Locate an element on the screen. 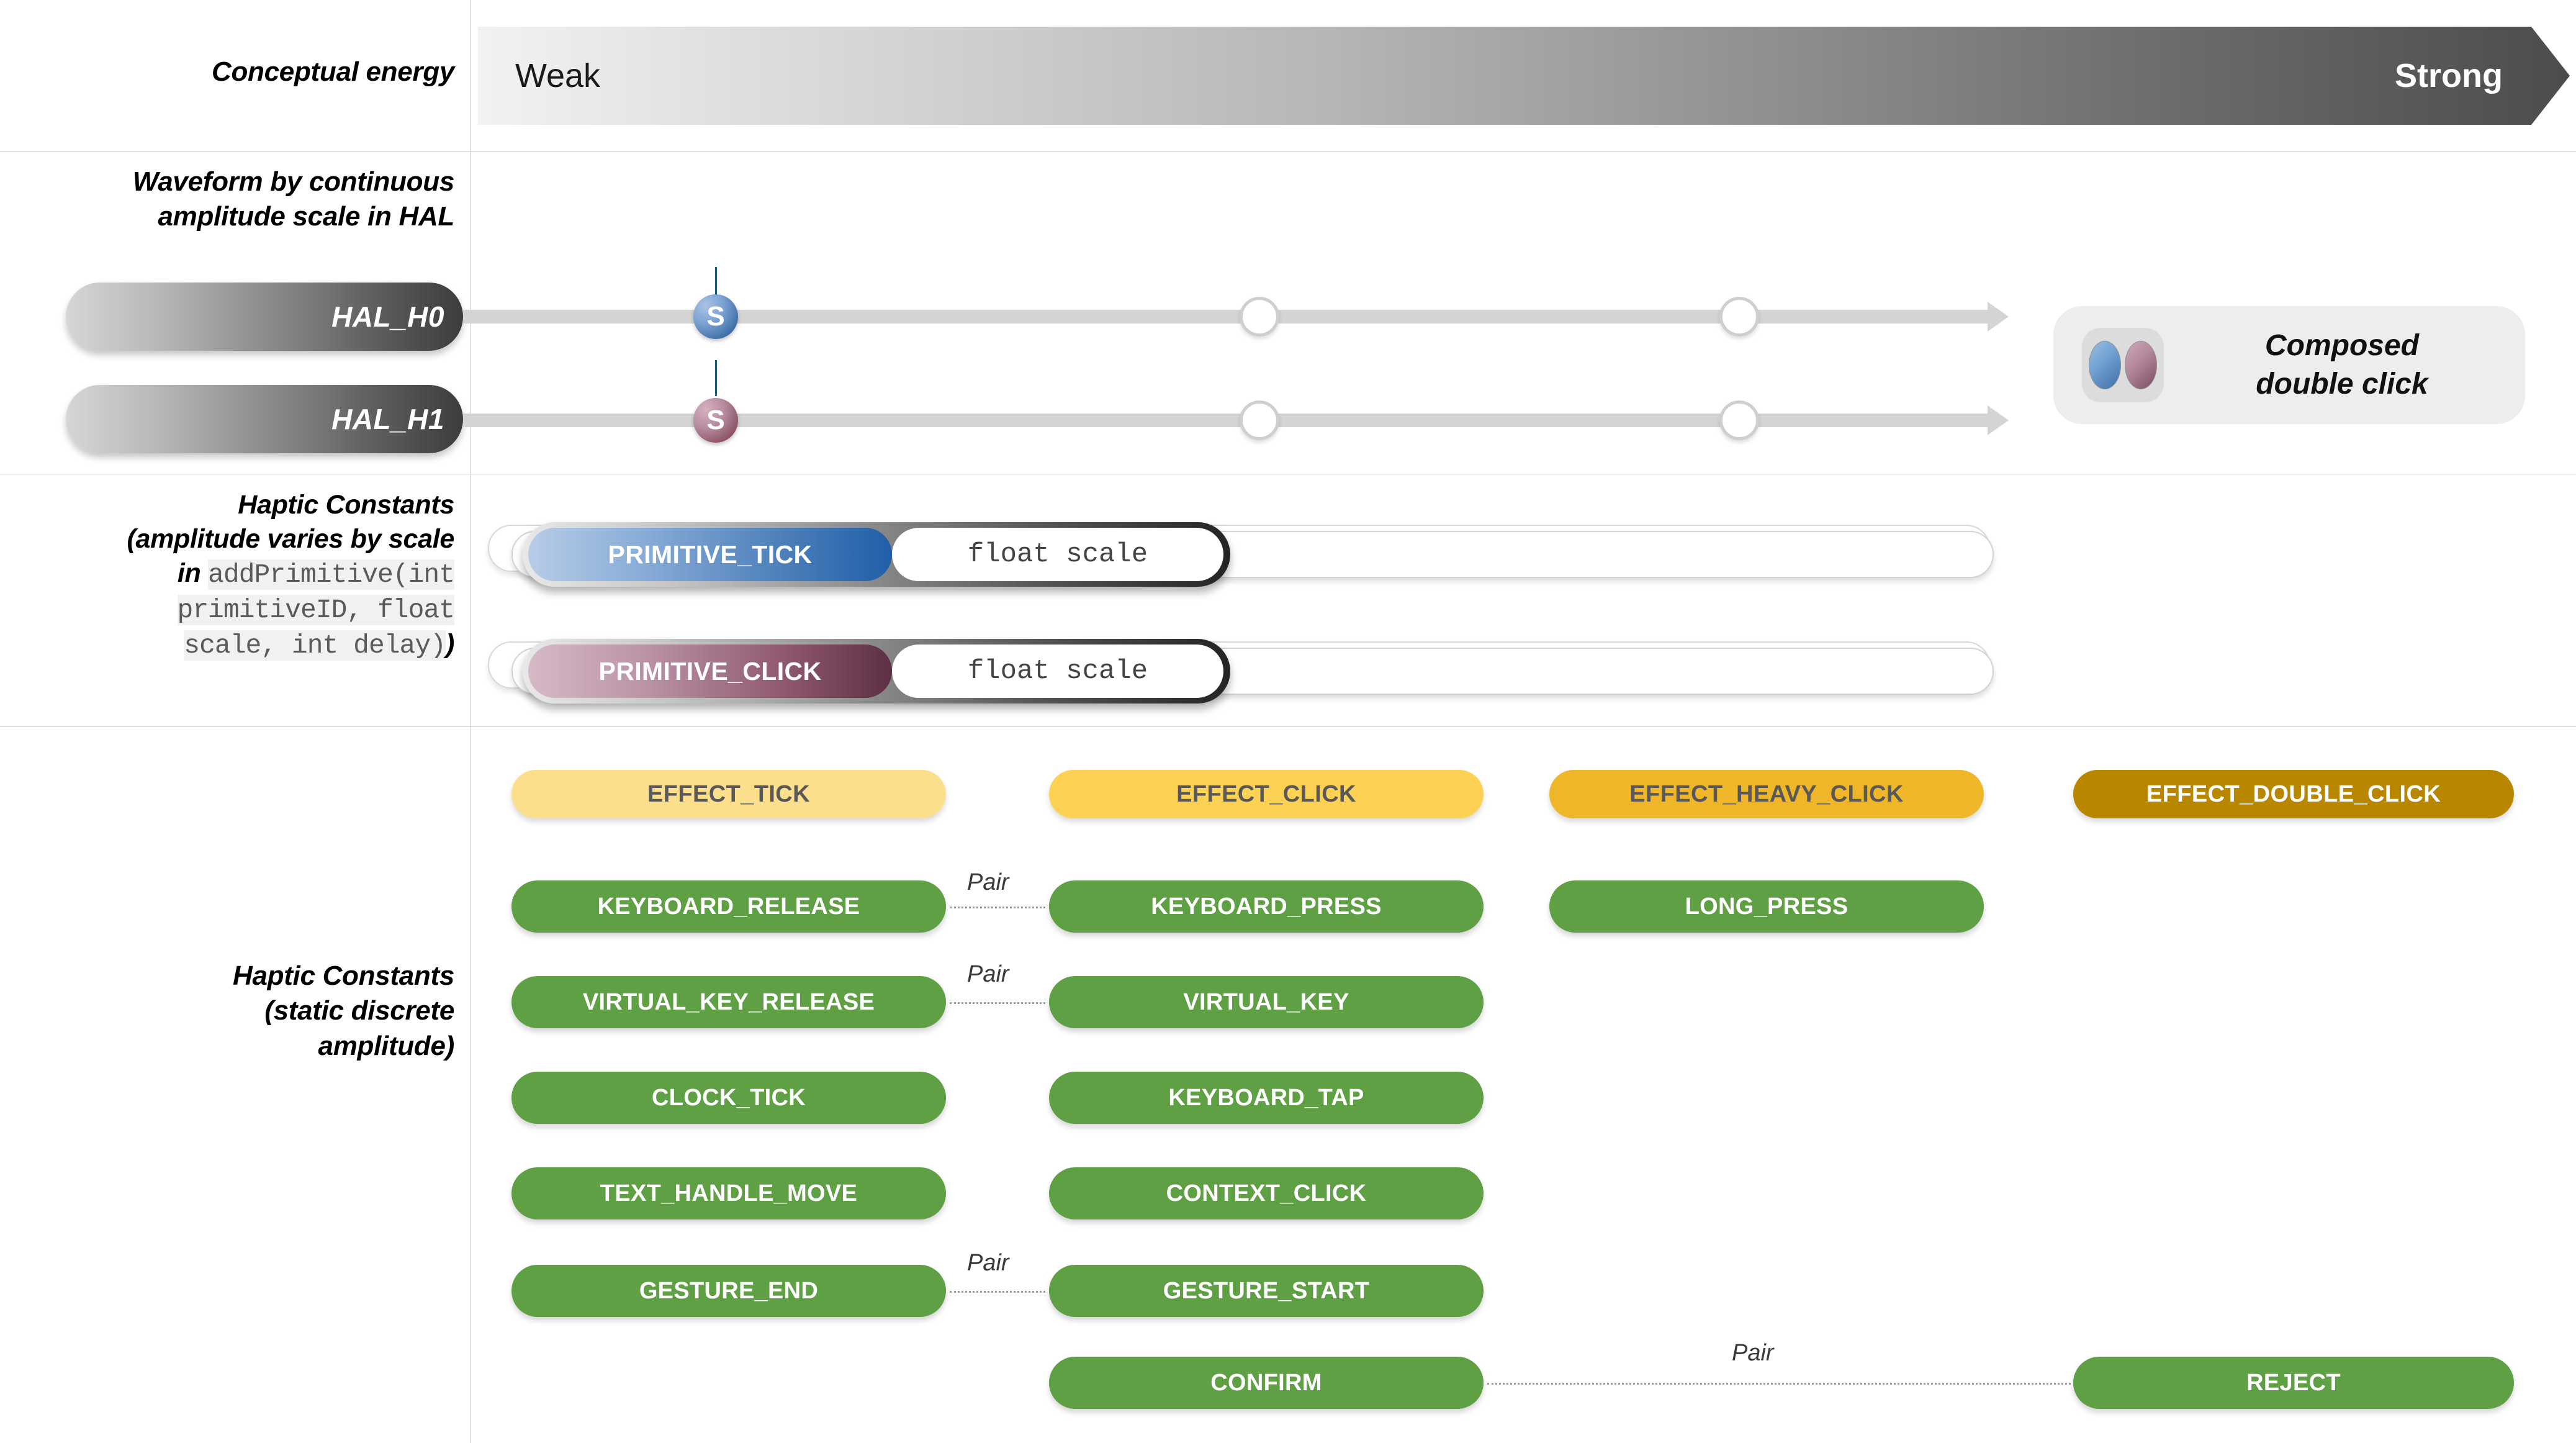  const-pill-virtual-key-label: VIRTUAL_KEY is located at coordinates (1266, 1001).